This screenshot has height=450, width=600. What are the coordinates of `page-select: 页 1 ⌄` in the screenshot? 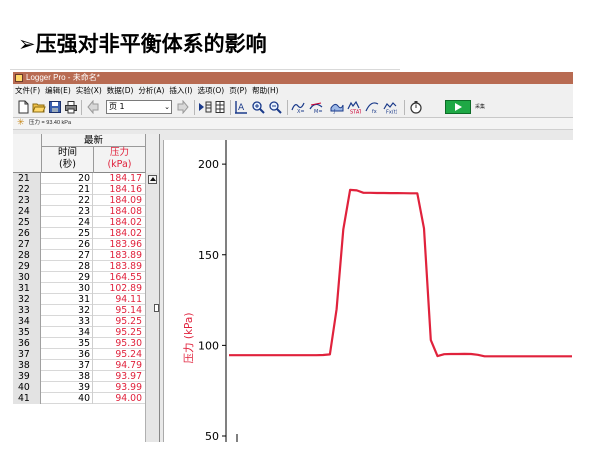 It's located at (139, 107).